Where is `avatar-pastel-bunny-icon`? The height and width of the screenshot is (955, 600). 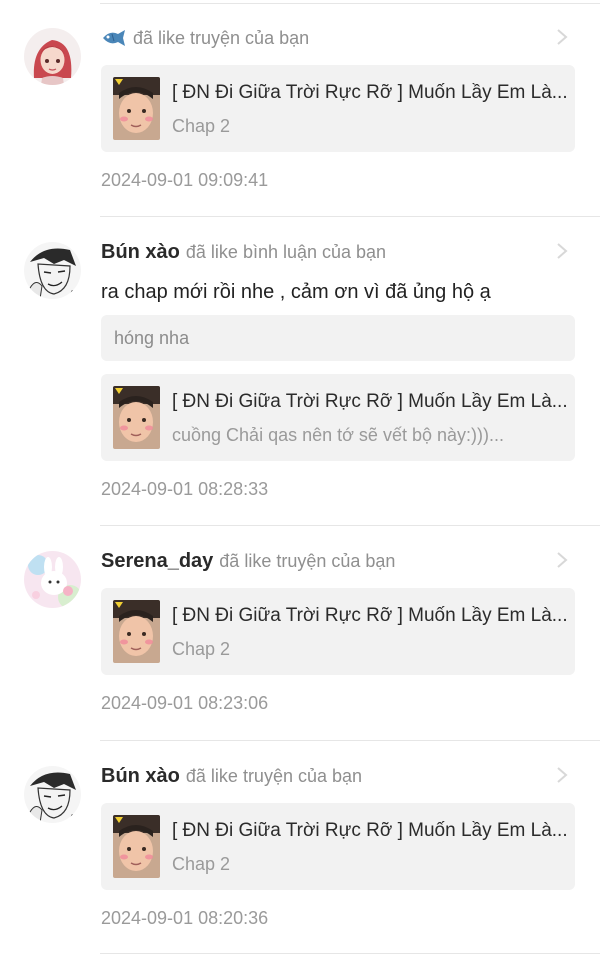 avatar-pastel-bunny-icon is located at coordinates (52, 579).